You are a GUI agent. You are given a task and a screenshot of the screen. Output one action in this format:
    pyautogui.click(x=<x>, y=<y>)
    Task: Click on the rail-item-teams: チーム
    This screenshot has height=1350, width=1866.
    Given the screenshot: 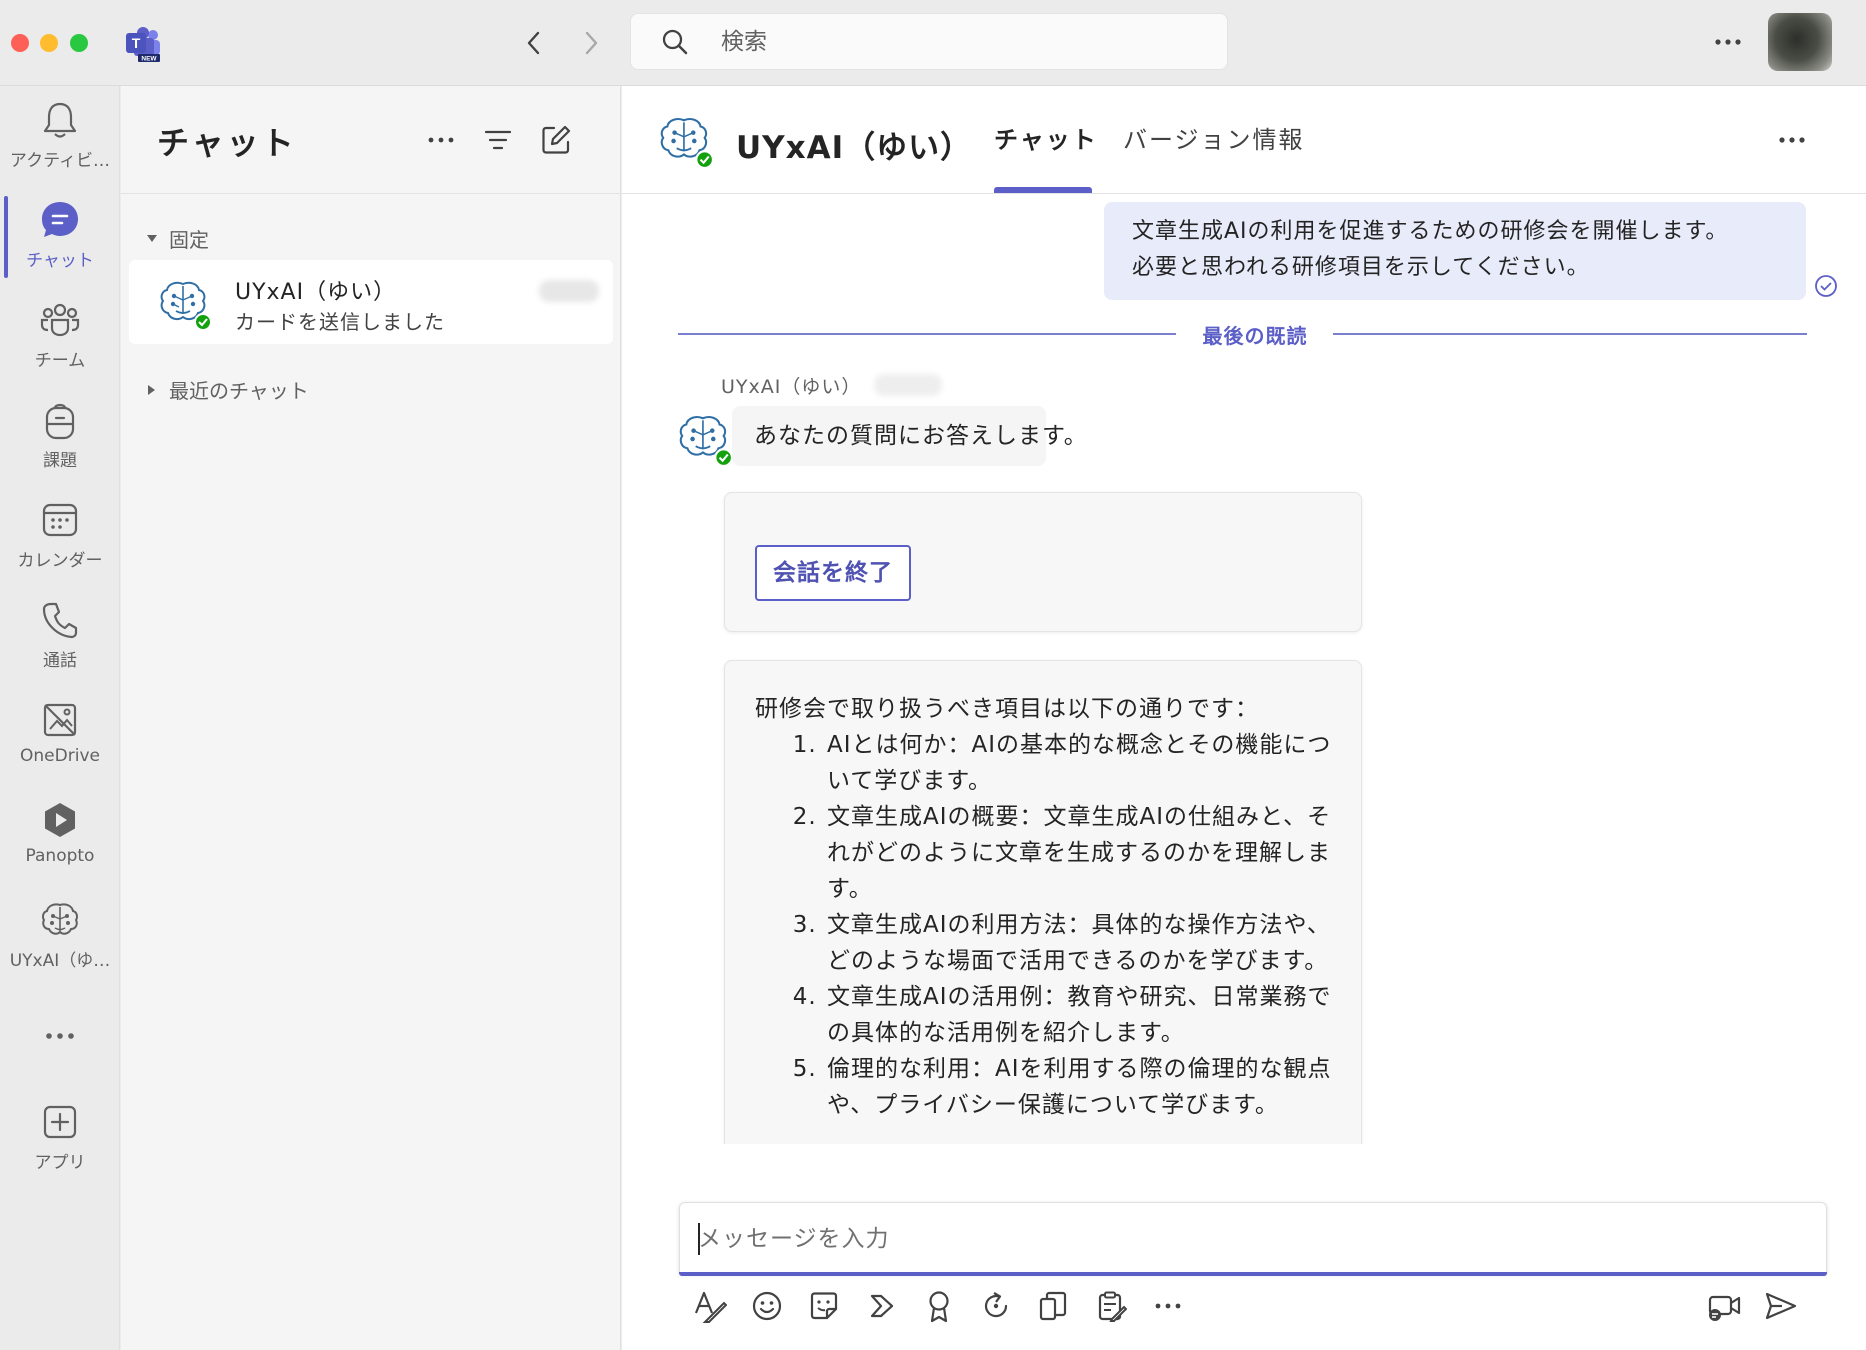 What is the action you would take?
    pyautogui.click(x=60, y=346)
    